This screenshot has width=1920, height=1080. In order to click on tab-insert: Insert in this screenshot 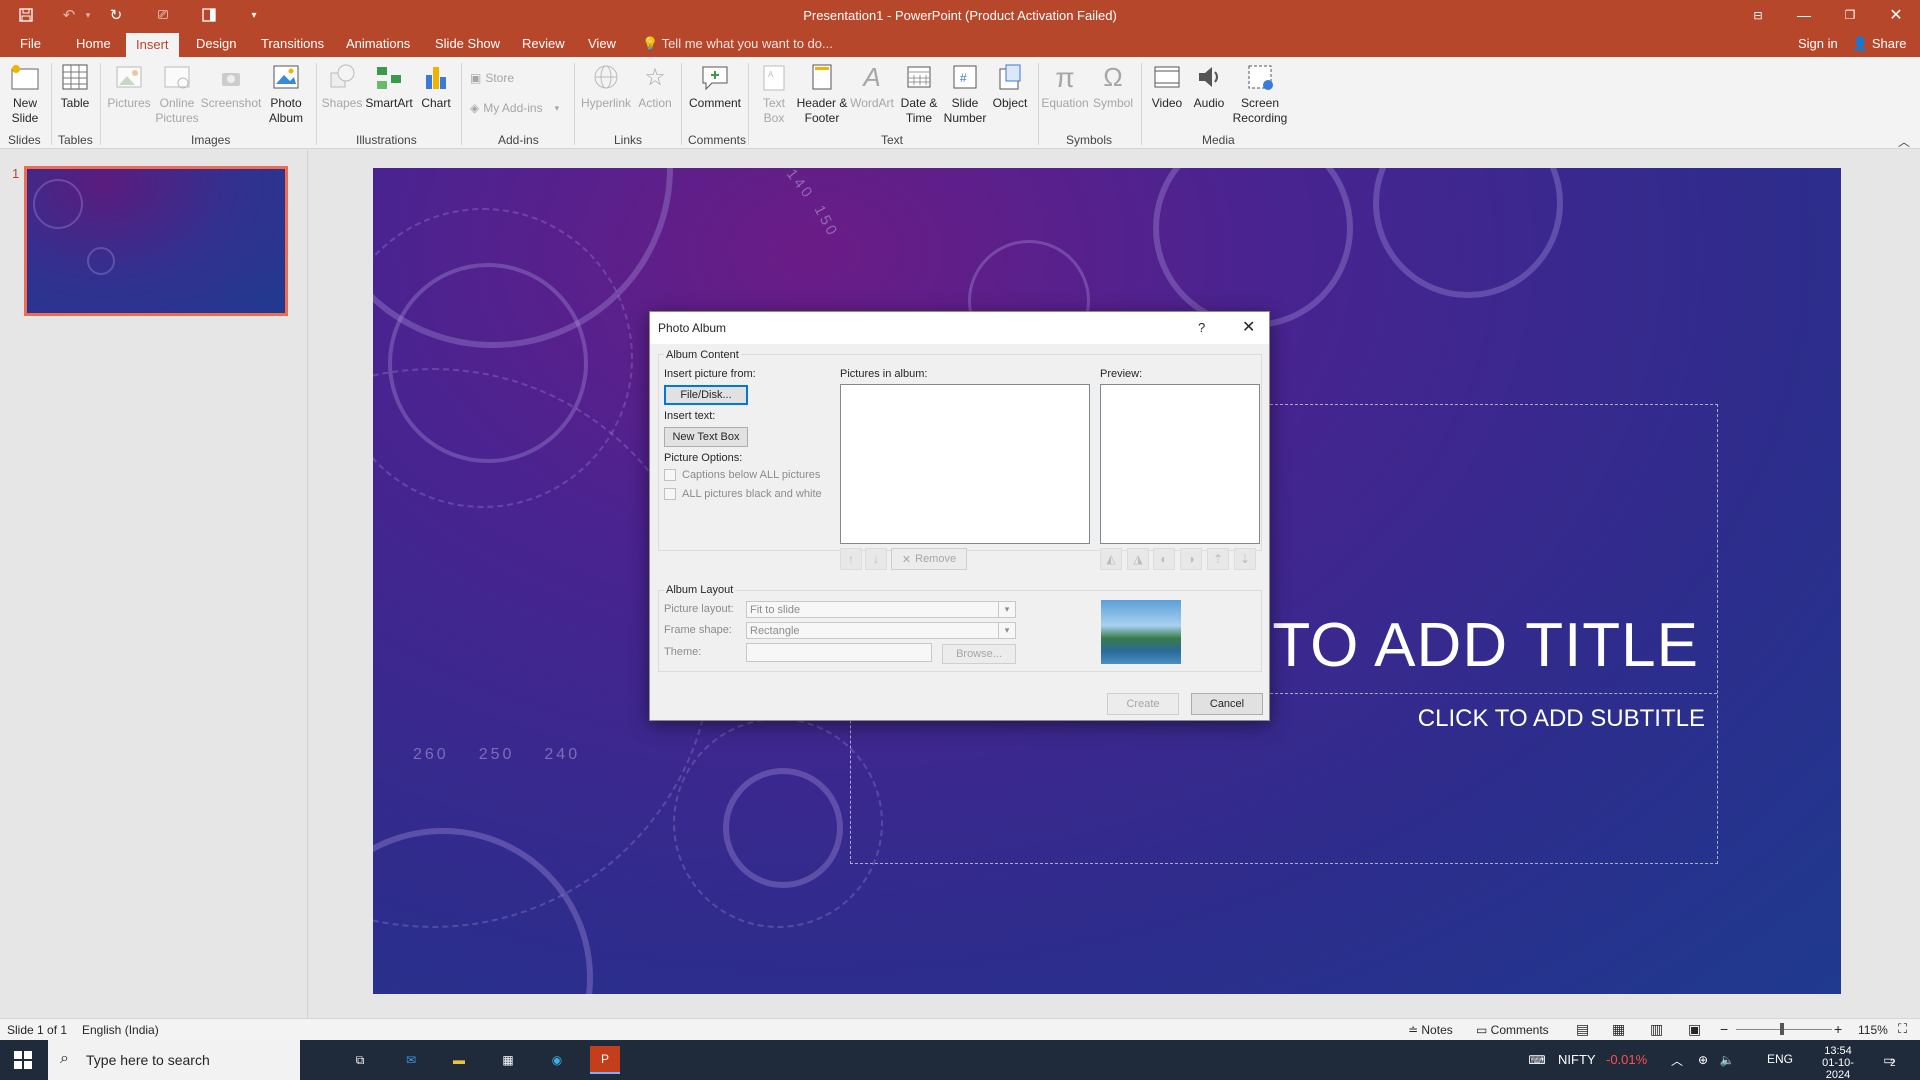, I will do `click(152, 45)`.